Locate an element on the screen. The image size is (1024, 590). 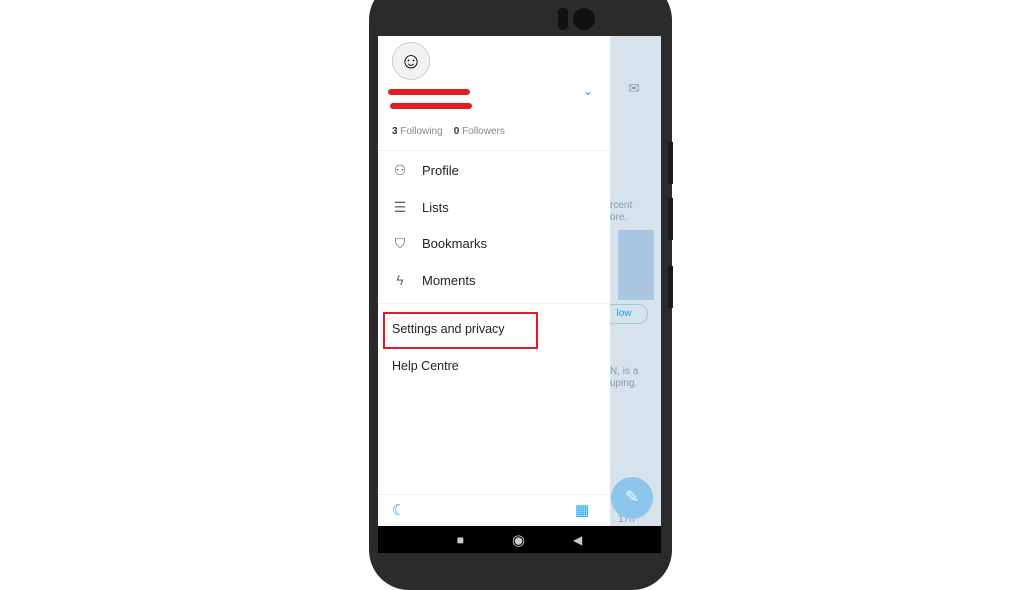
recents-icon: ■ is located at coordinates (460, 540).